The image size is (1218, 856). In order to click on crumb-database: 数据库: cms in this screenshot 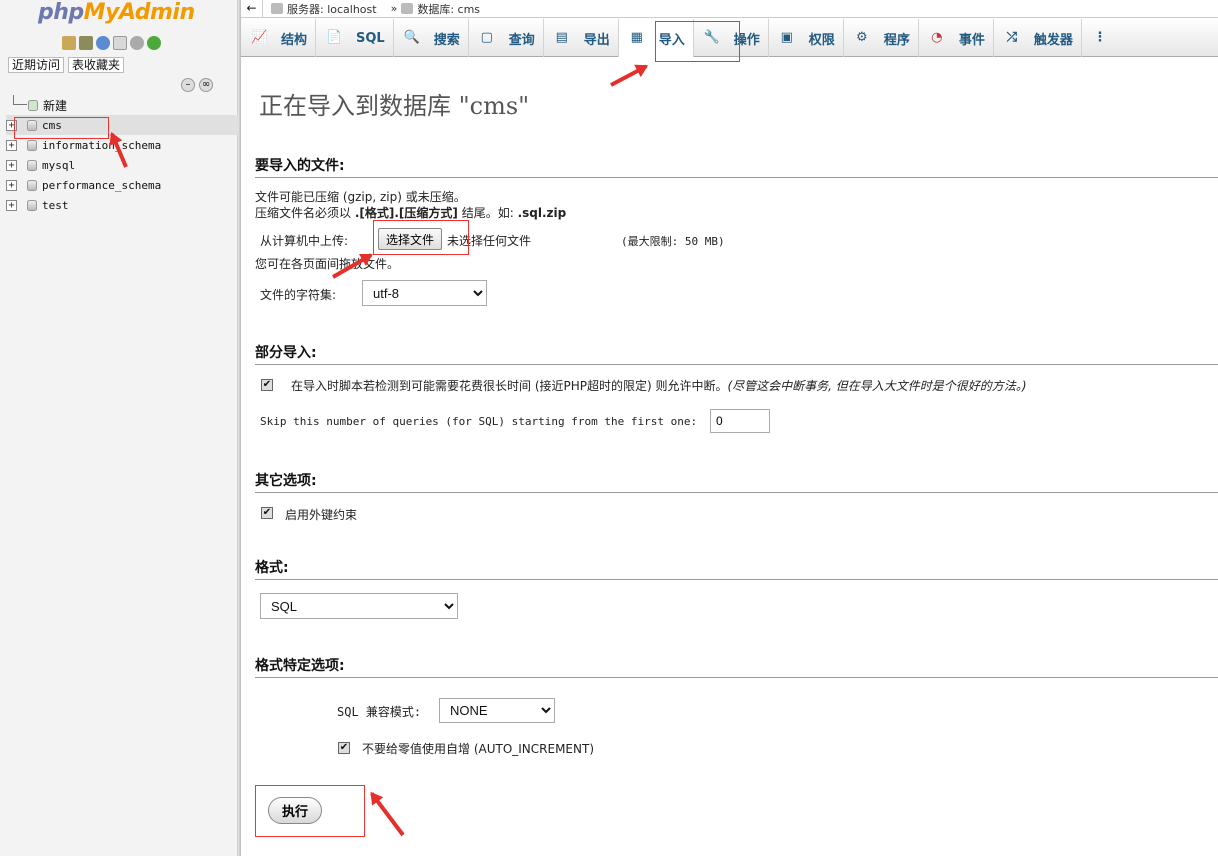, I will do `click(440, 9)`.